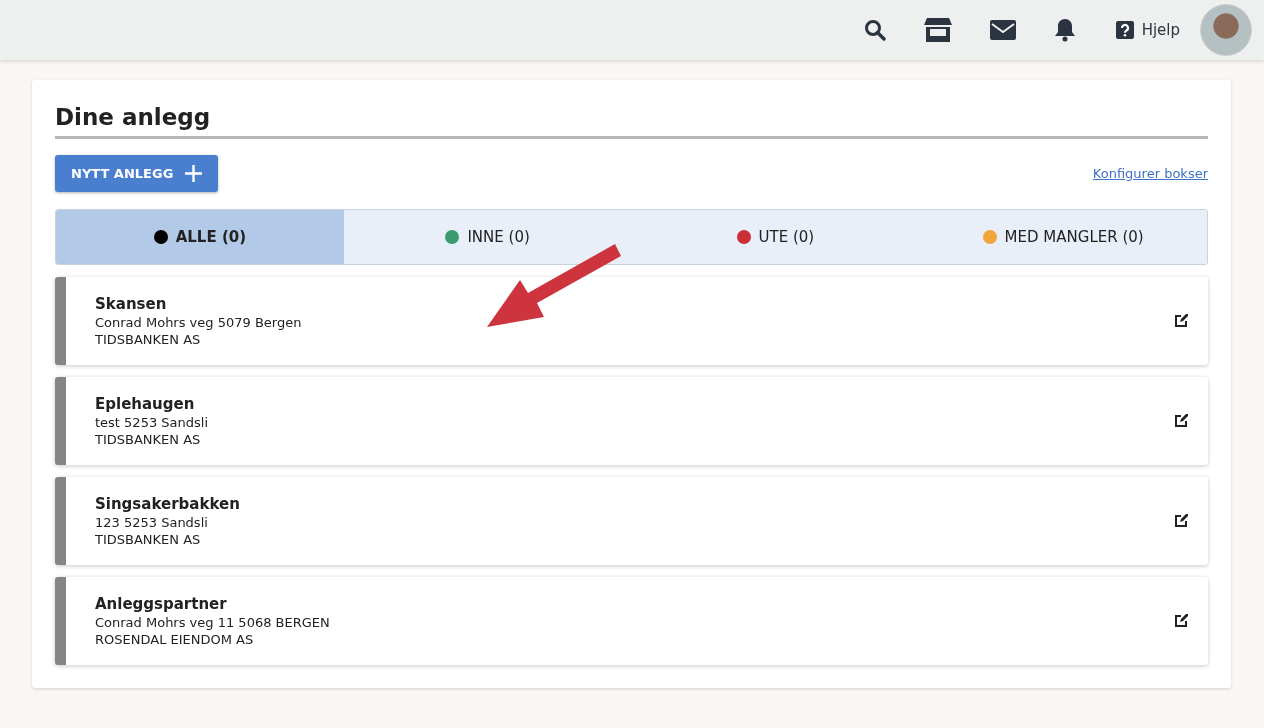  Describe the element at coordinates (631, 321) in the screenshot. I see `facility-card: Skansen Conrad Mohrs veg 5079 Bergen TIDSBANKEN AS` at that location.